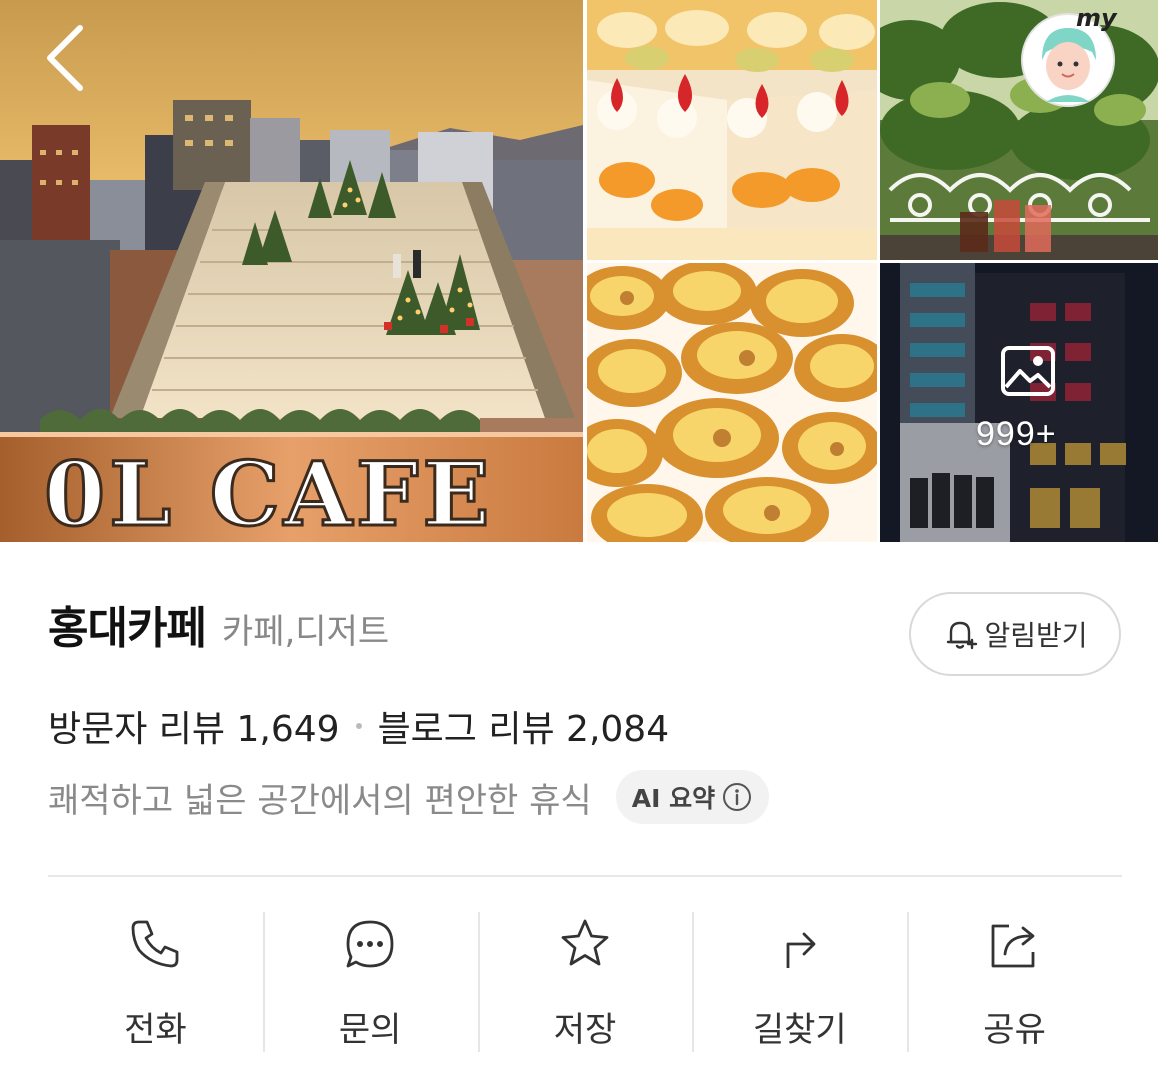  I want to click on save-label: 저장, so click(585, 1030).